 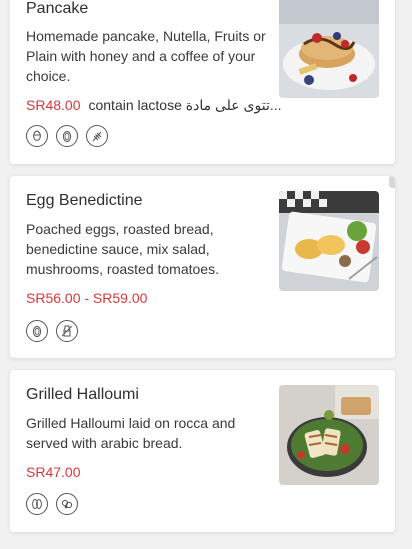 I want to click on item-price: SR56.00 - SR59.00, so click(x=87, y=298).